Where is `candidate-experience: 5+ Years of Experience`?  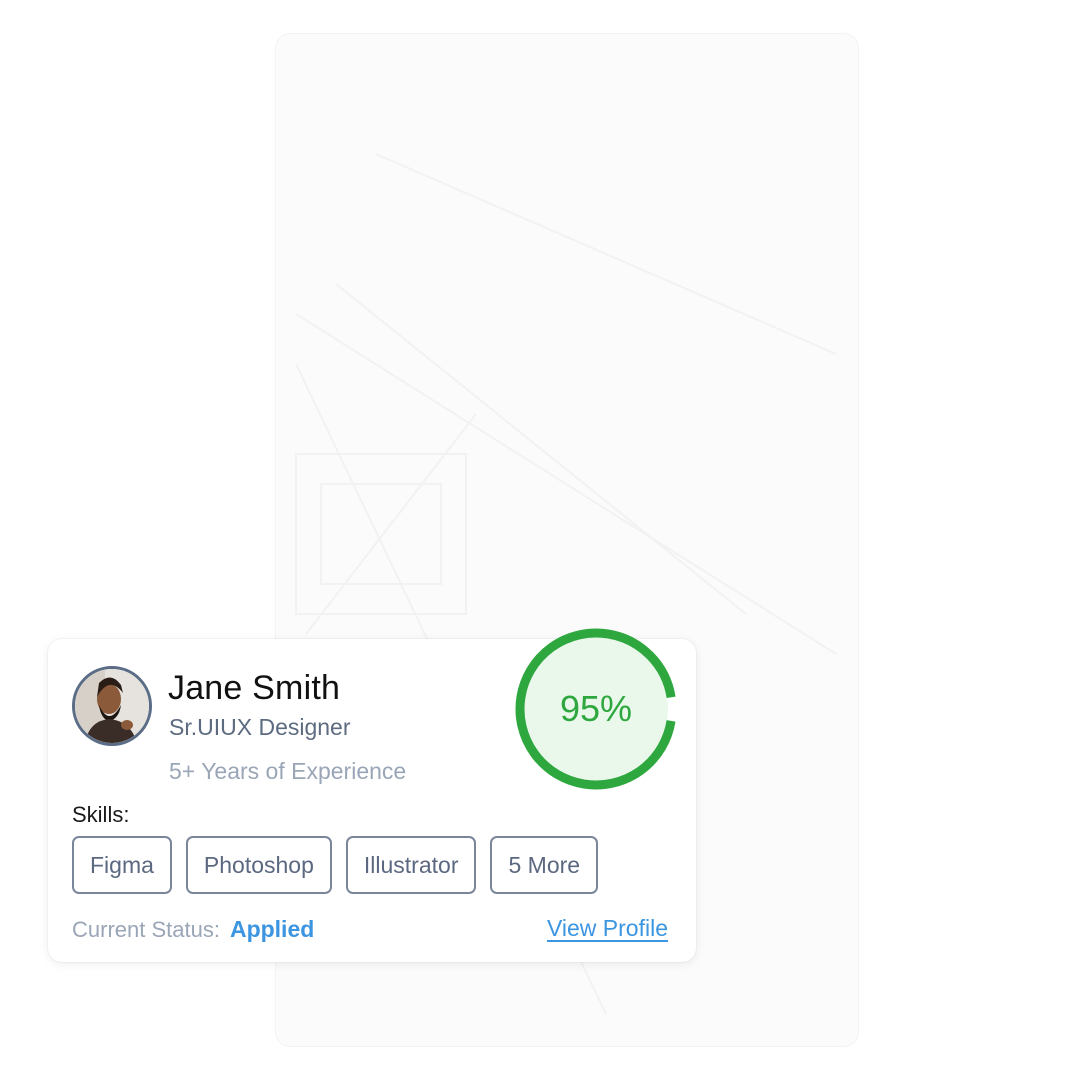 candidate-experience: 5+ Years of Experience is located at coordinates (288, 771).